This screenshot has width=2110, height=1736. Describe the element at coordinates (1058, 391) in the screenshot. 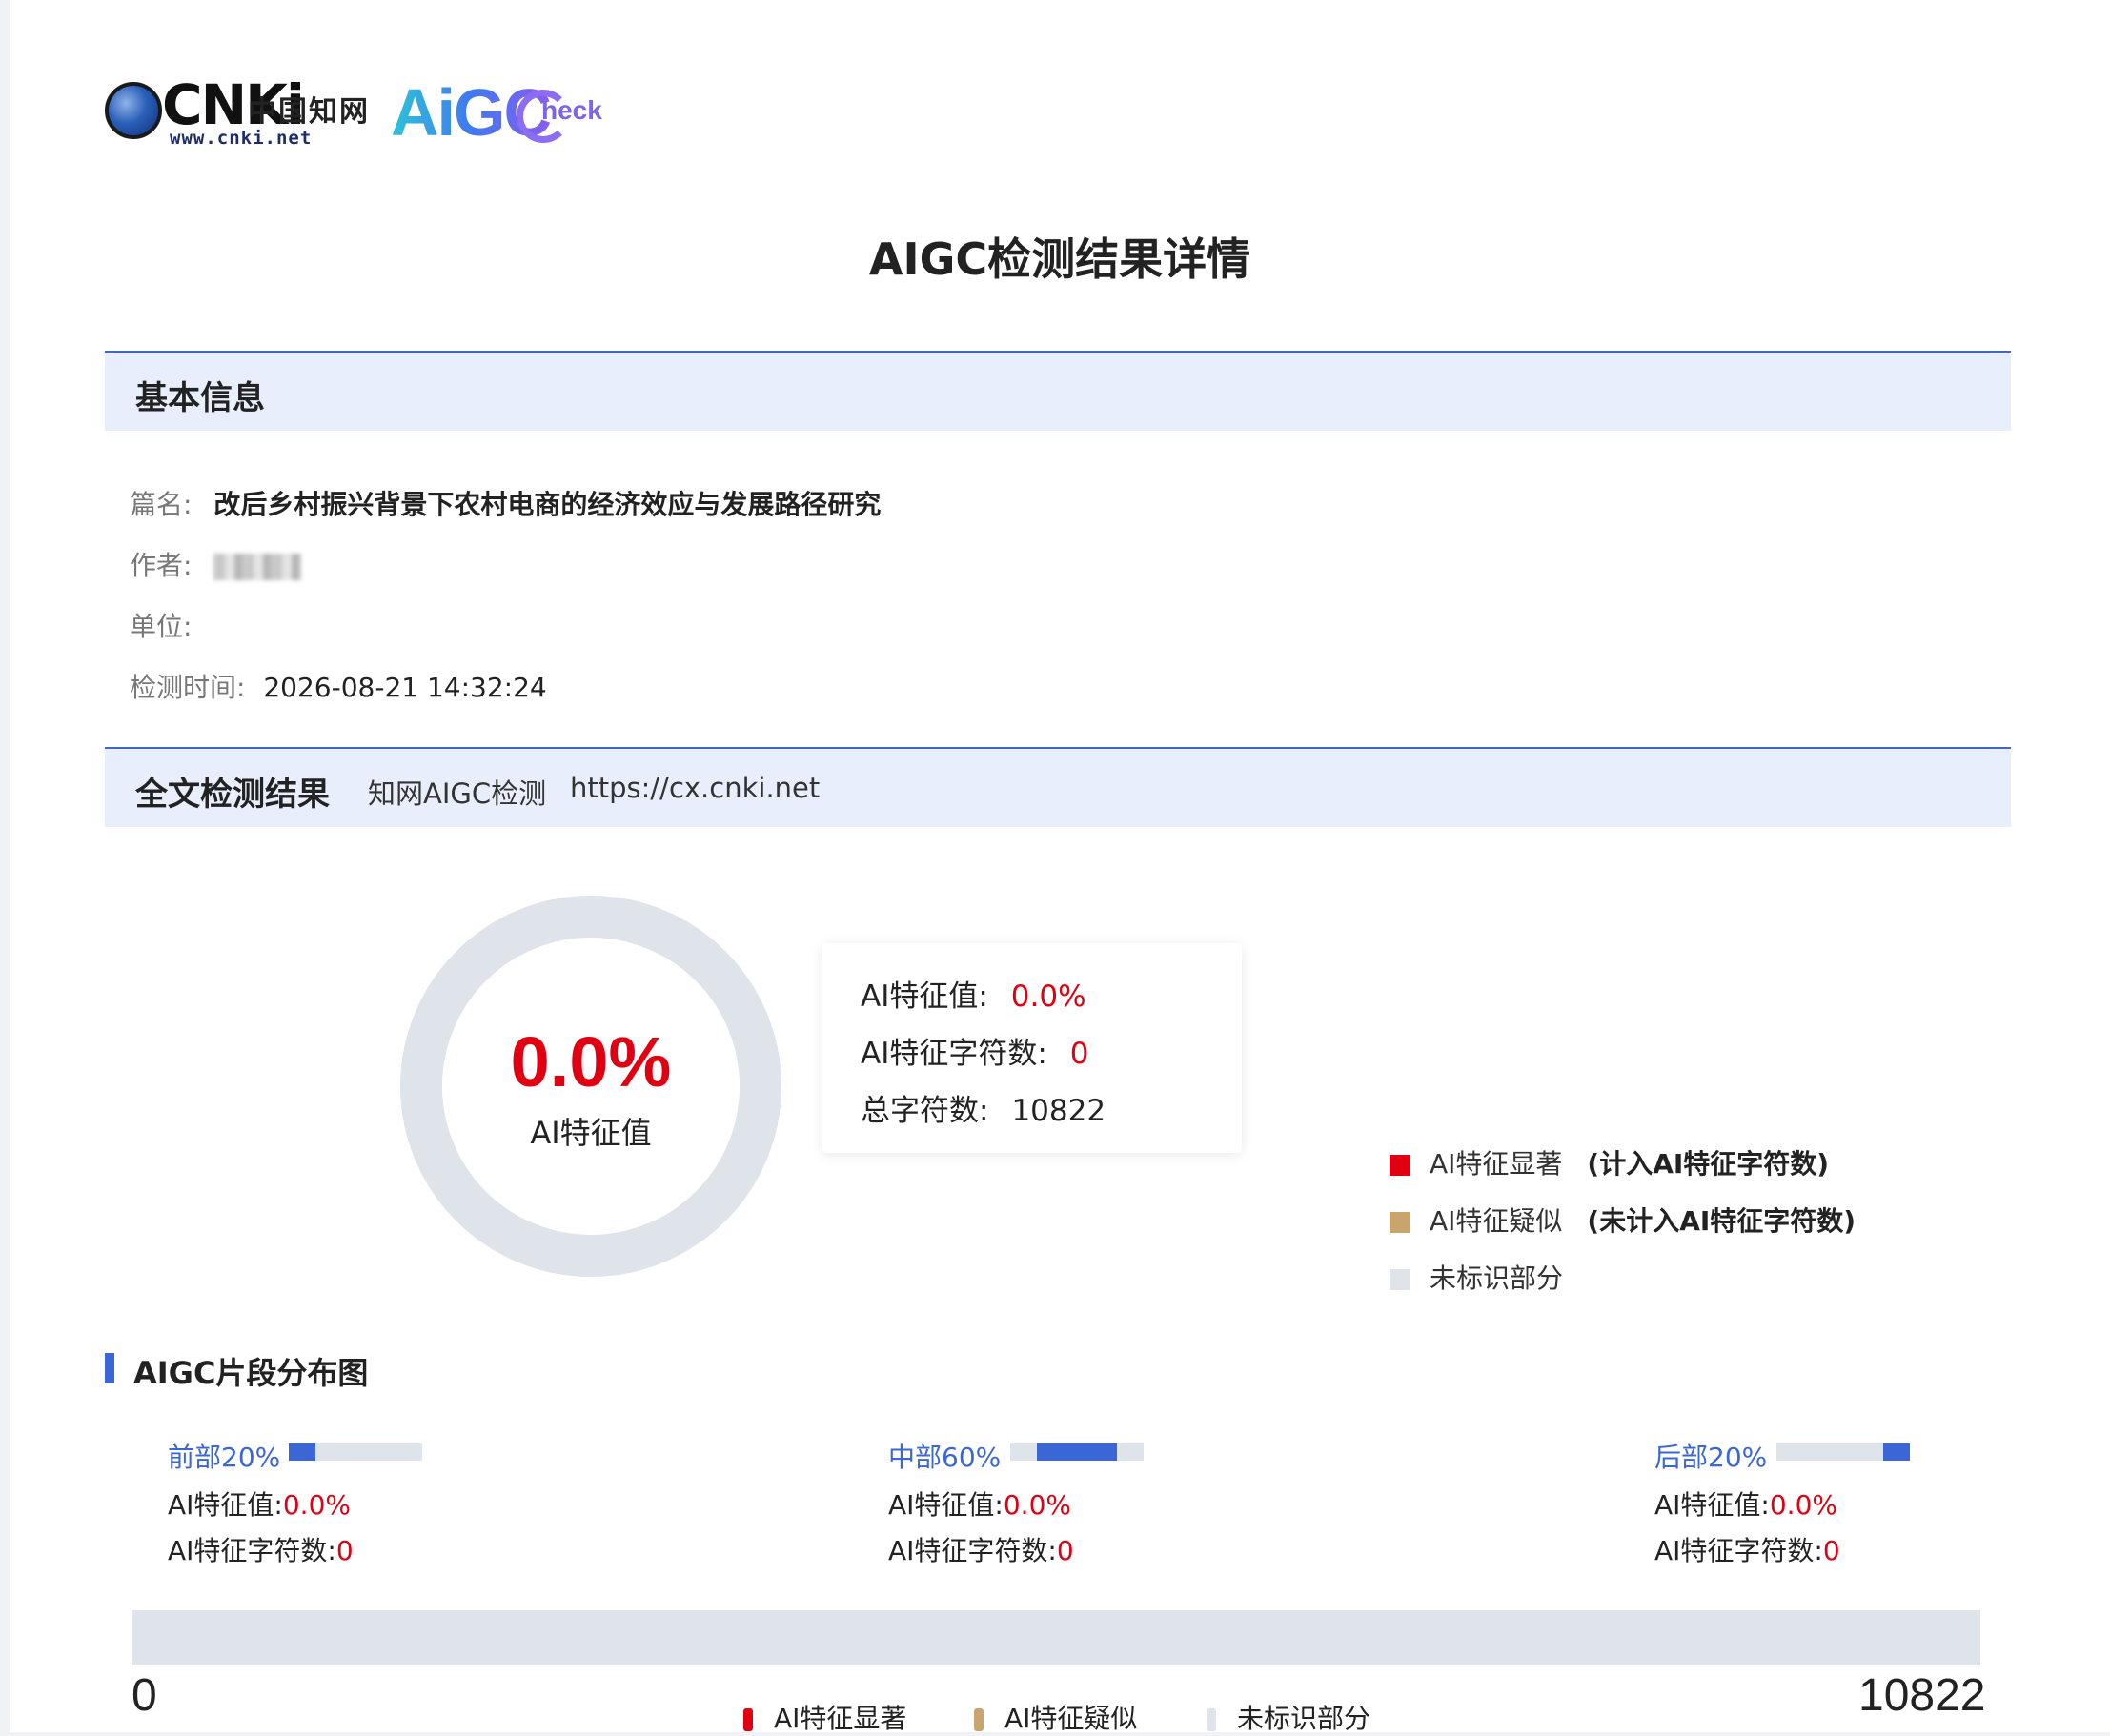

I see `basic-info-header: 基本信息` at that location.